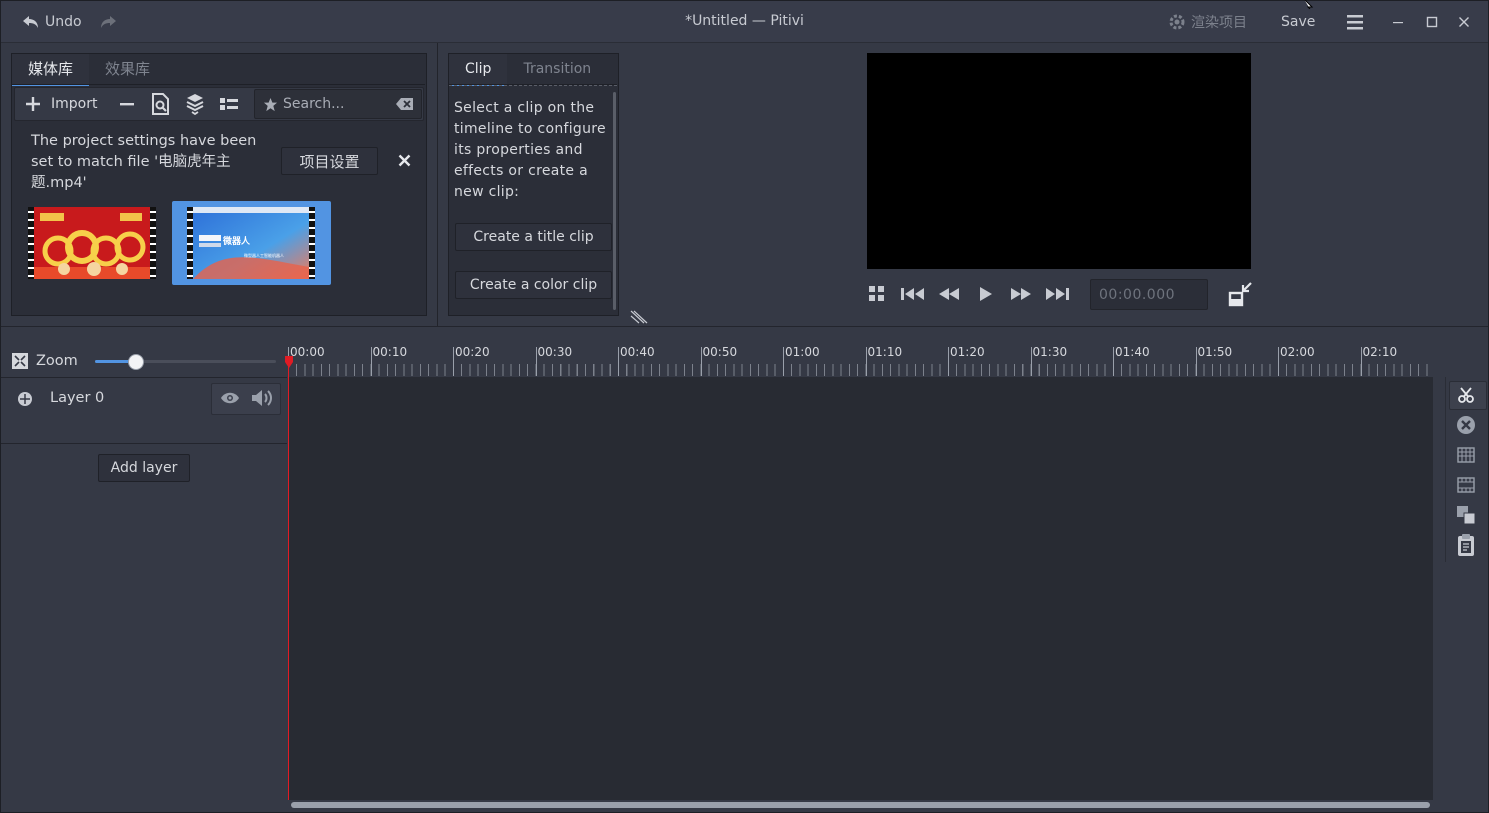 The width and height of the screenshot is (1489, 813). What do you see at coordinates (237, 242) in the screenshot?
I see `clip-overlay-text: 微器人` at bounding box center [237, 242].